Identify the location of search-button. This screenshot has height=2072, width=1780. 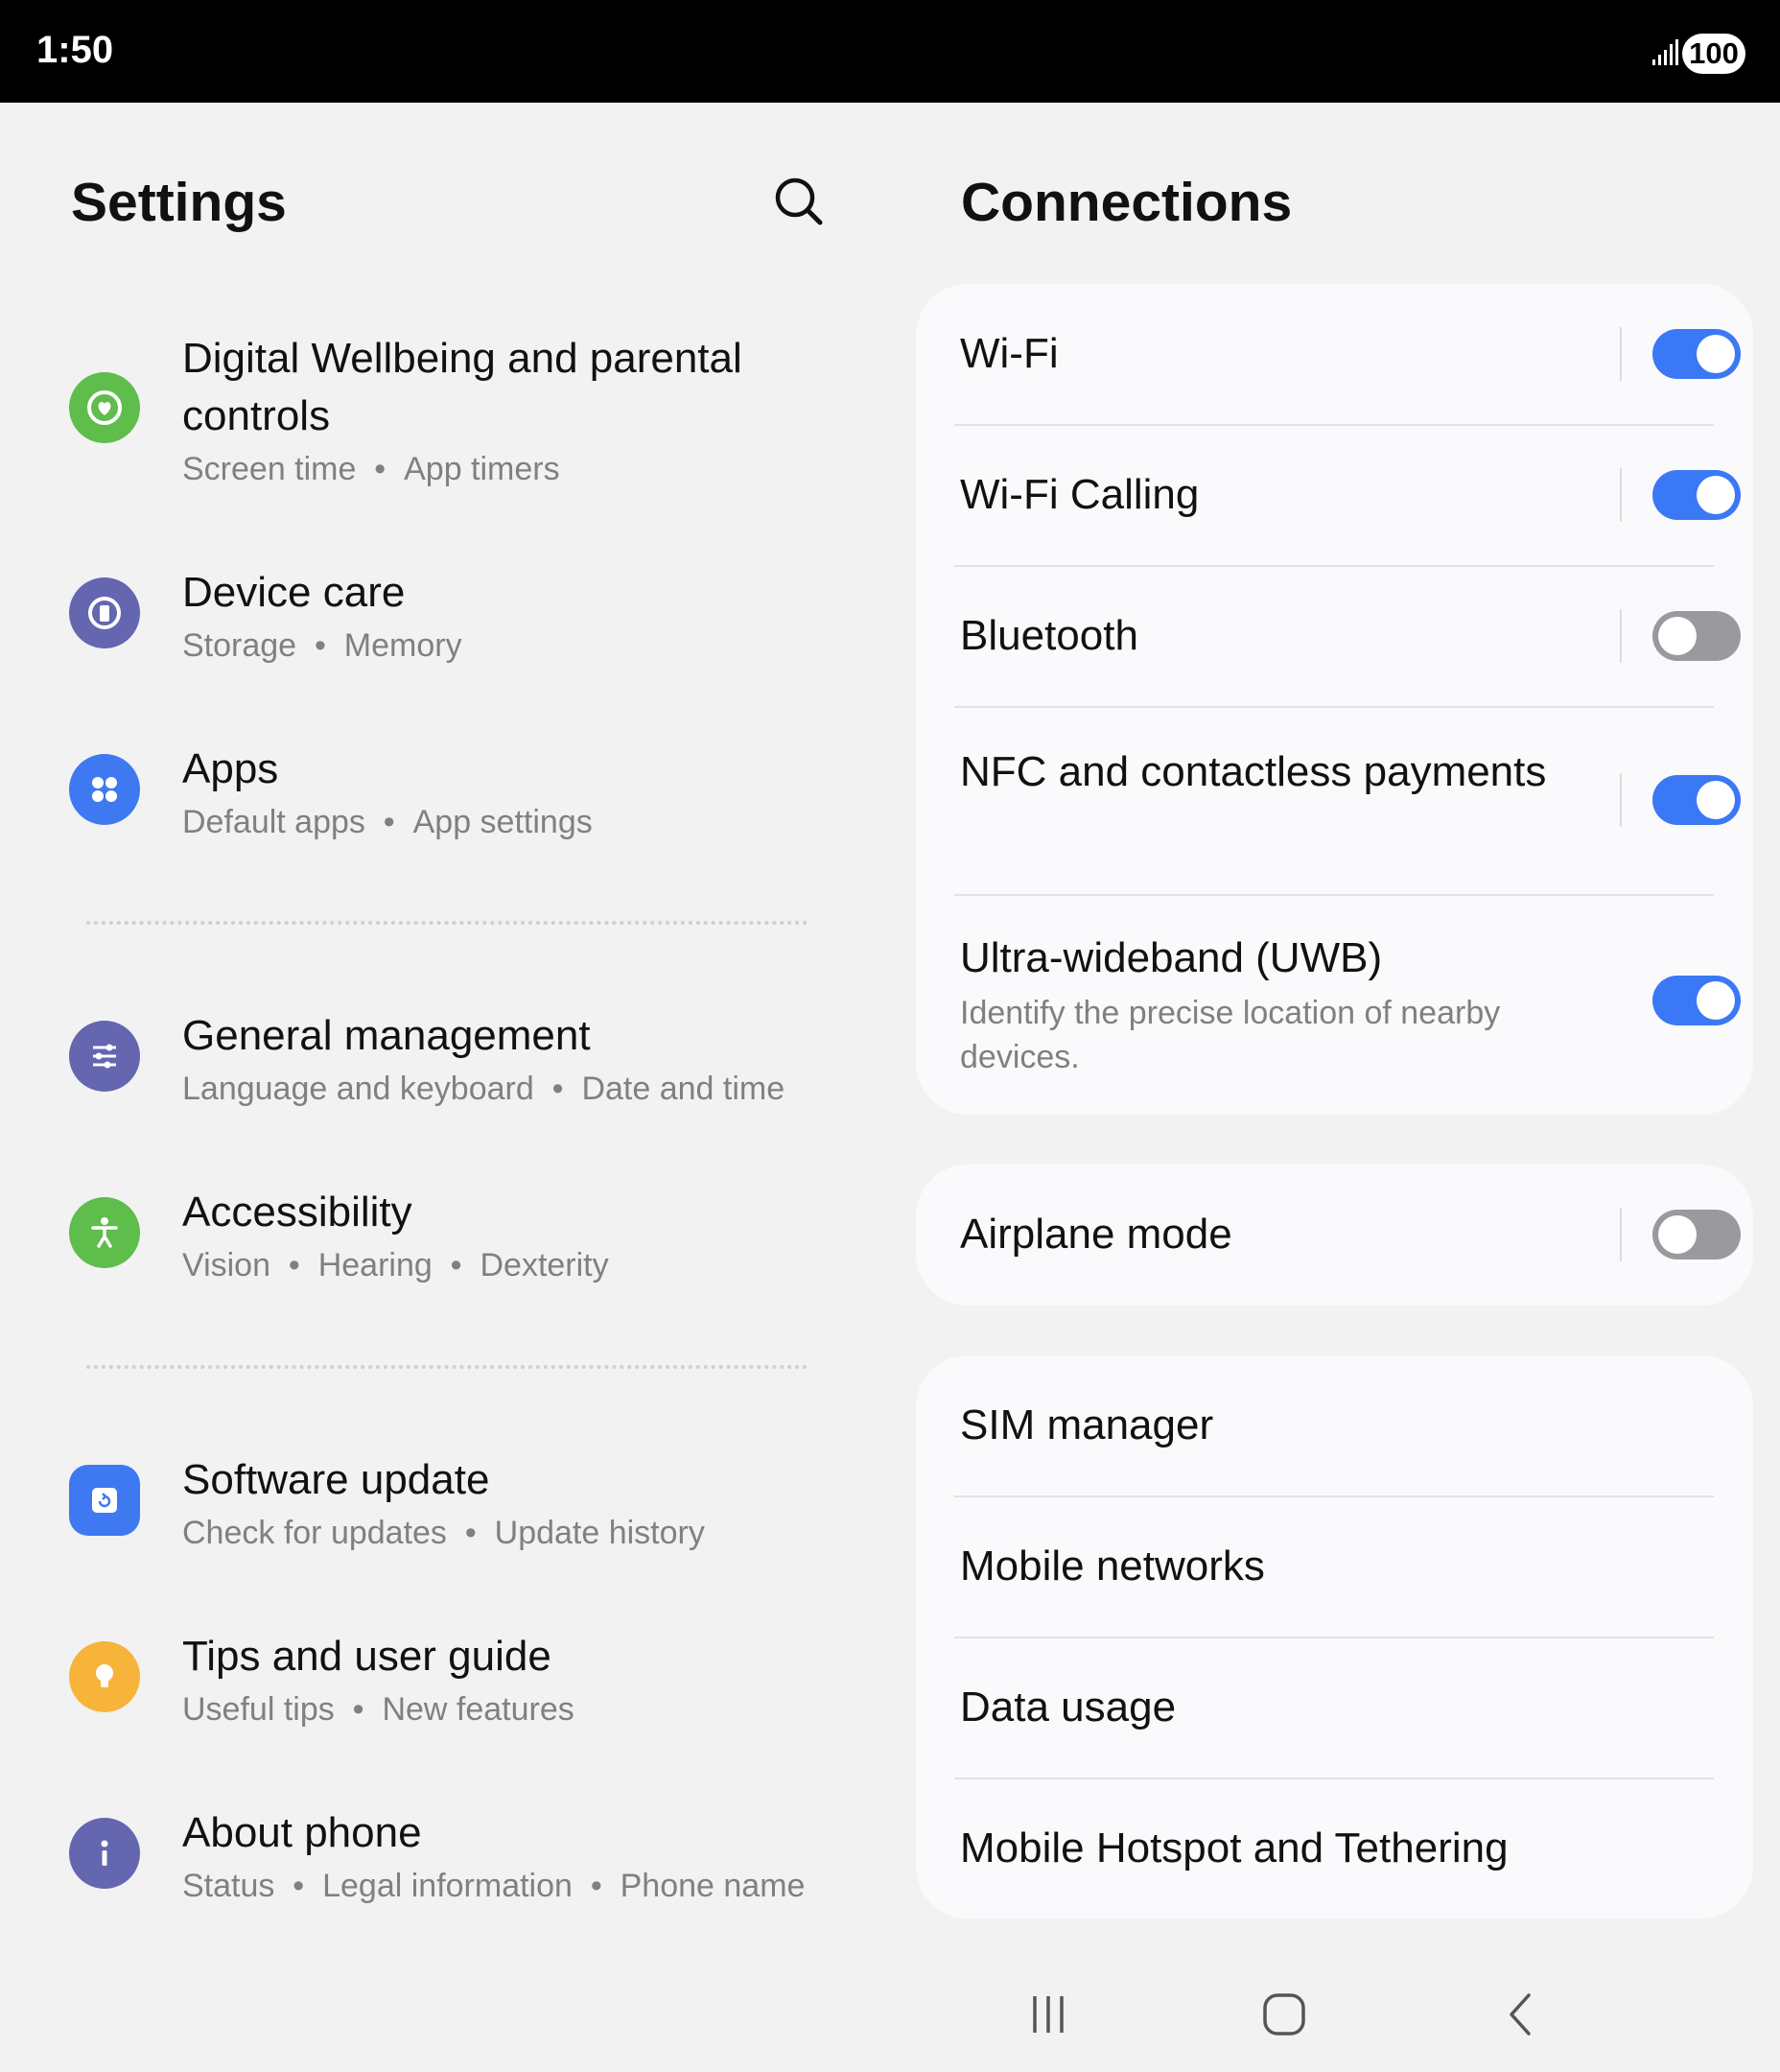
(799, 201).